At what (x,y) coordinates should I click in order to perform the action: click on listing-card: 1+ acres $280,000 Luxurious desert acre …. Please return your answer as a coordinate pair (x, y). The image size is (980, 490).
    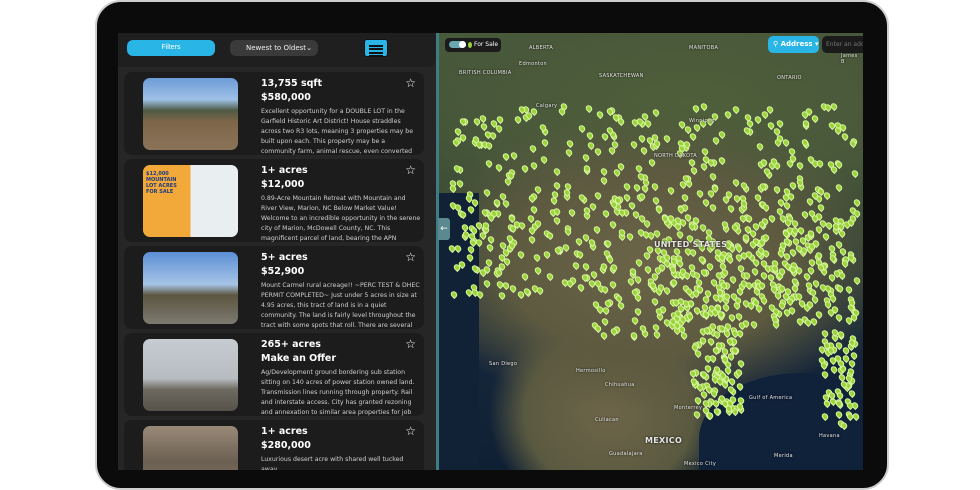
    Looking at the image, I should click on (274, 445).